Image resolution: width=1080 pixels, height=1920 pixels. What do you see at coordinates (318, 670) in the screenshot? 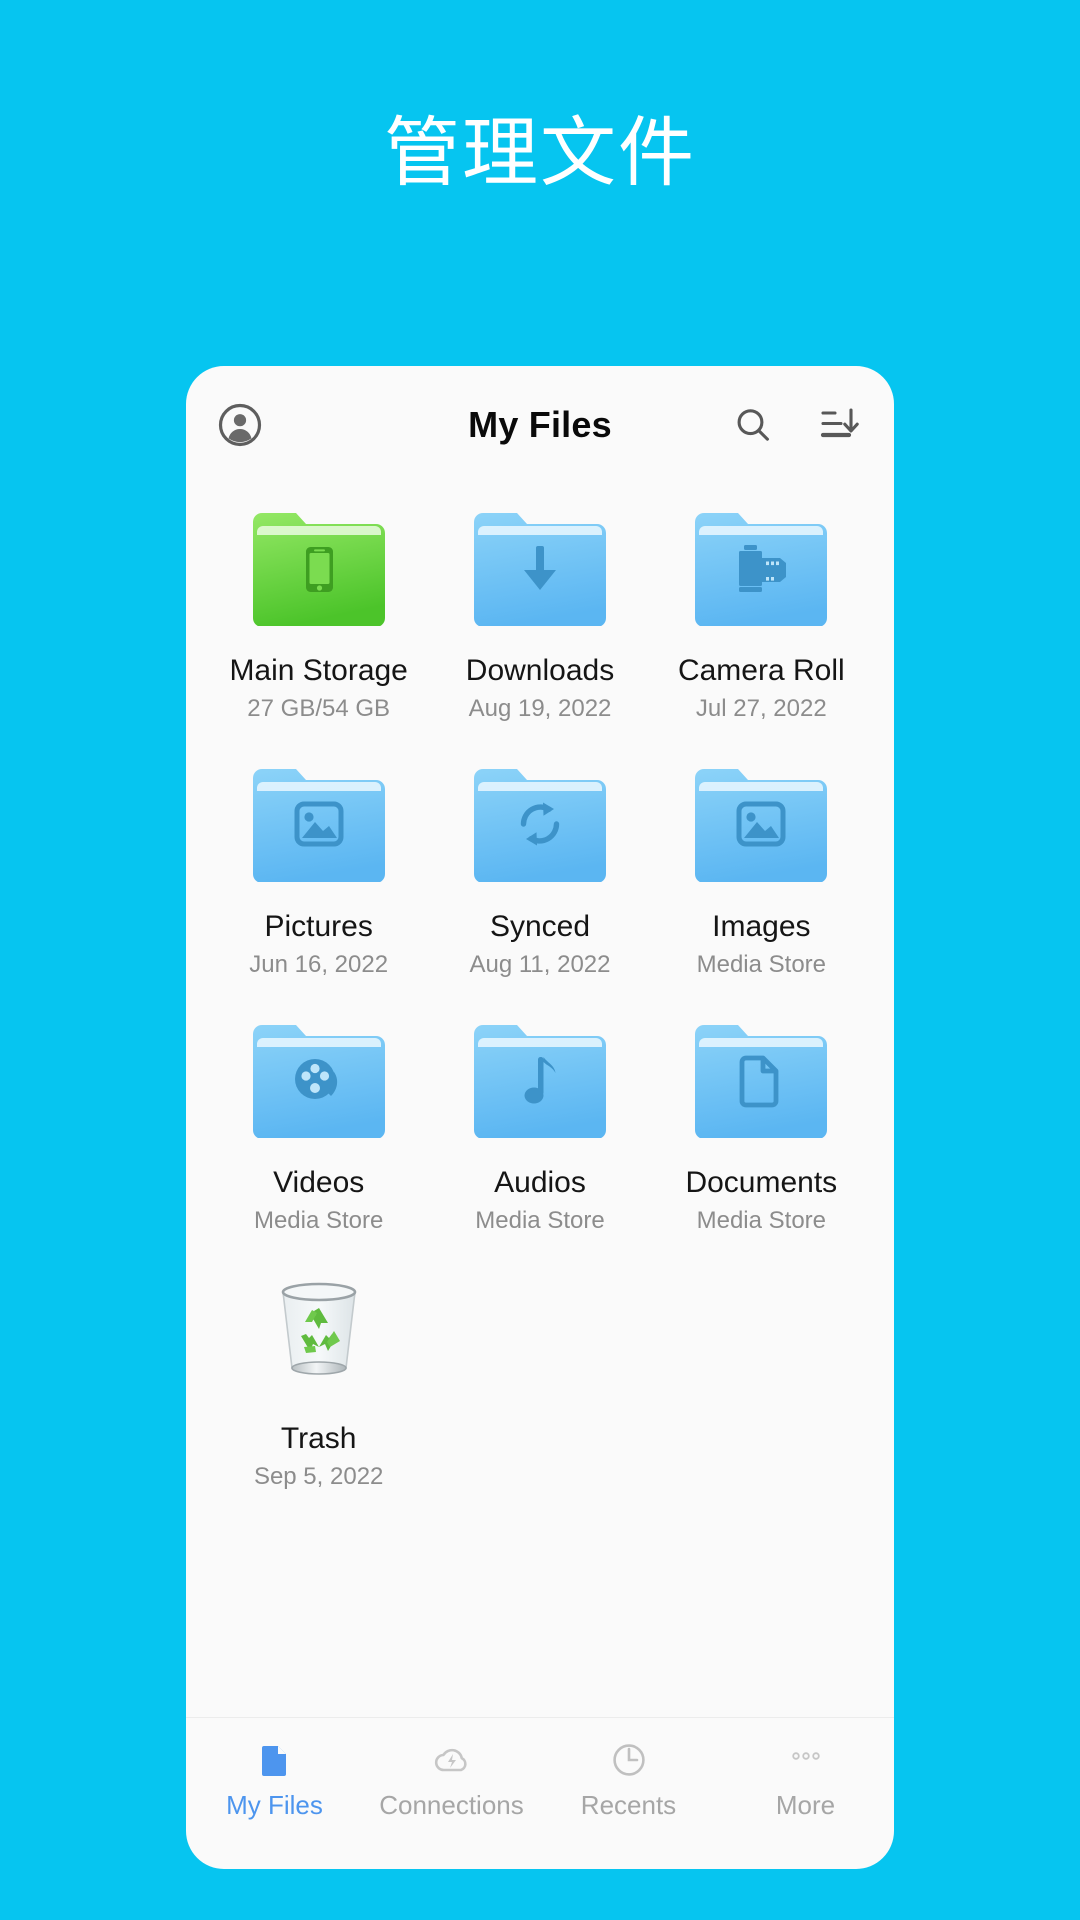
I see `file-item-title: Main Storage` at bounding box center [318, 670].